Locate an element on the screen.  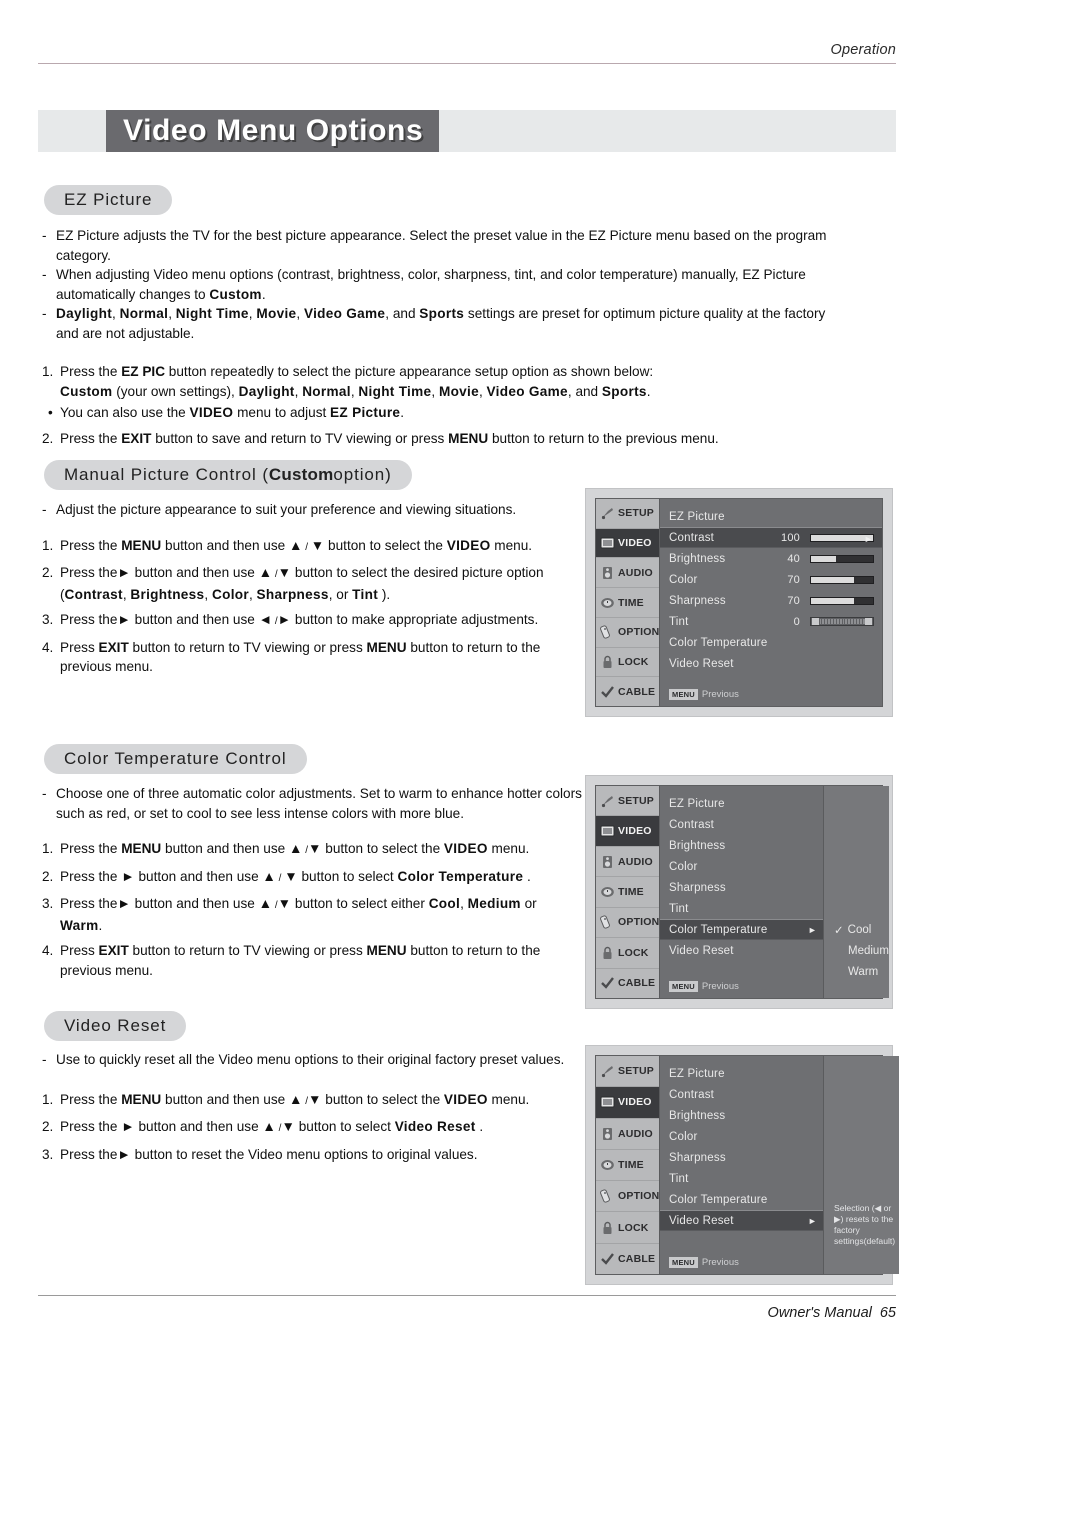
menu-row-label: Brightness is located at coordinates (697, 558).